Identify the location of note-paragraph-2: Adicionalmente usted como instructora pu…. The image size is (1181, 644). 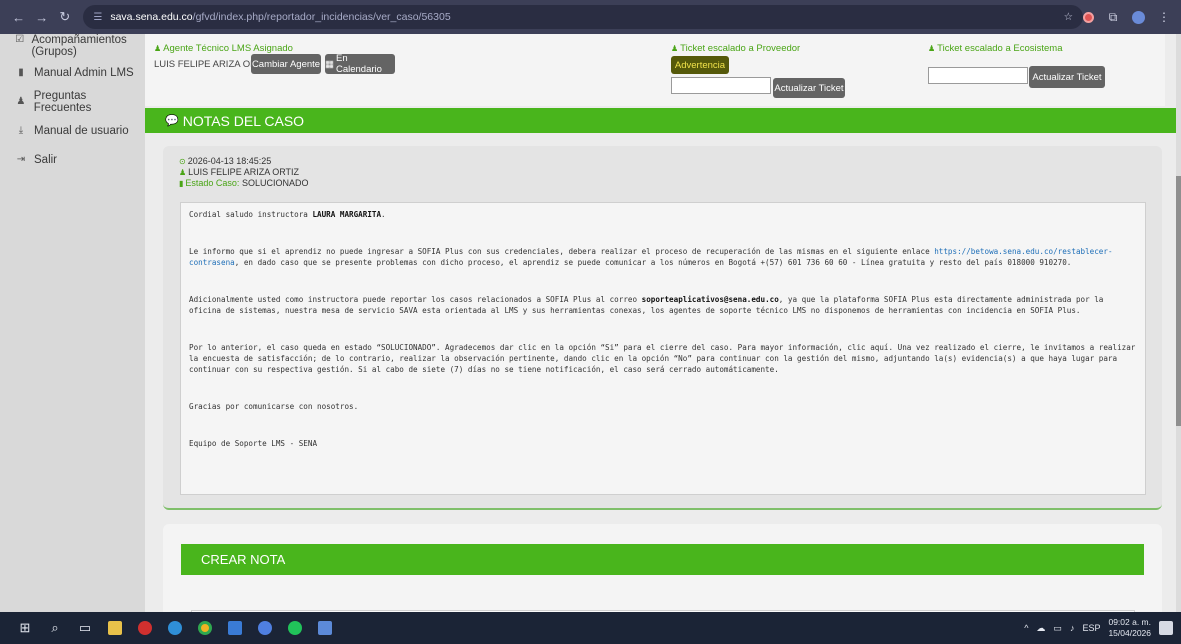
(646, 305).